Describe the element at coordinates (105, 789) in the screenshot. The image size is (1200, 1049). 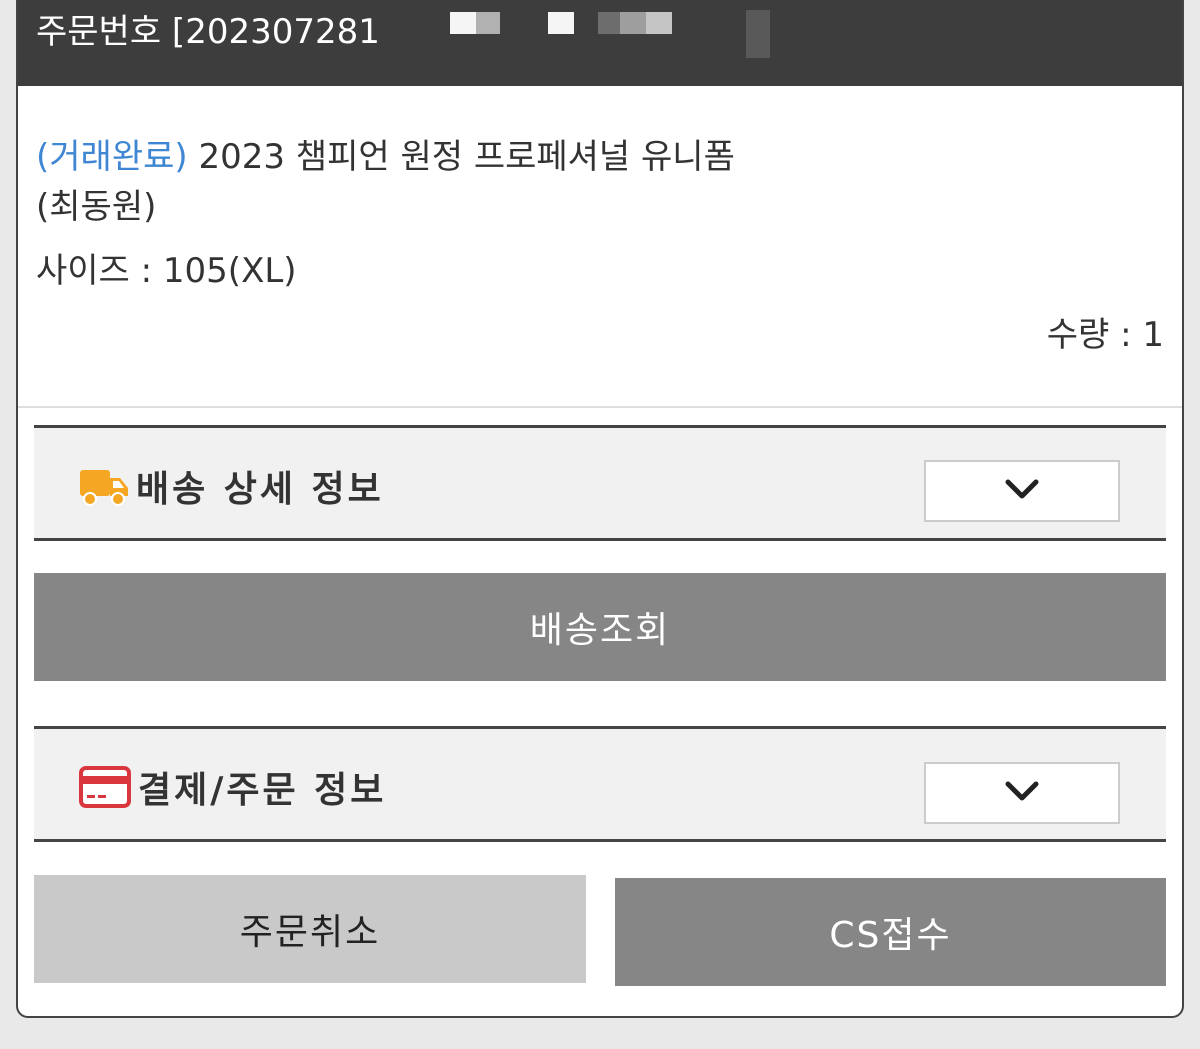
I see `credit-card-icon` at that location.